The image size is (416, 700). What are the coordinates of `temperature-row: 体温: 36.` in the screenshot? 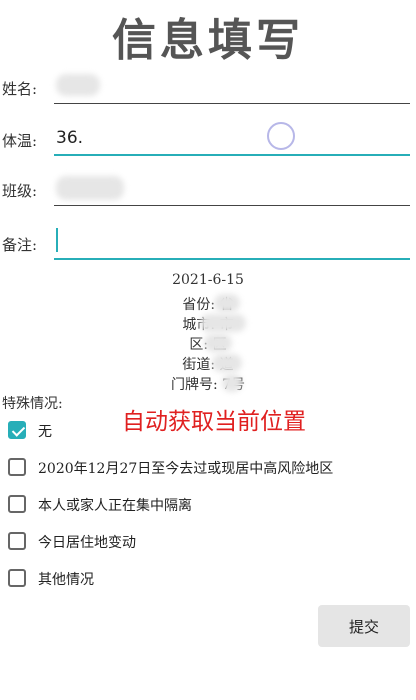 It's located at (208, 140).